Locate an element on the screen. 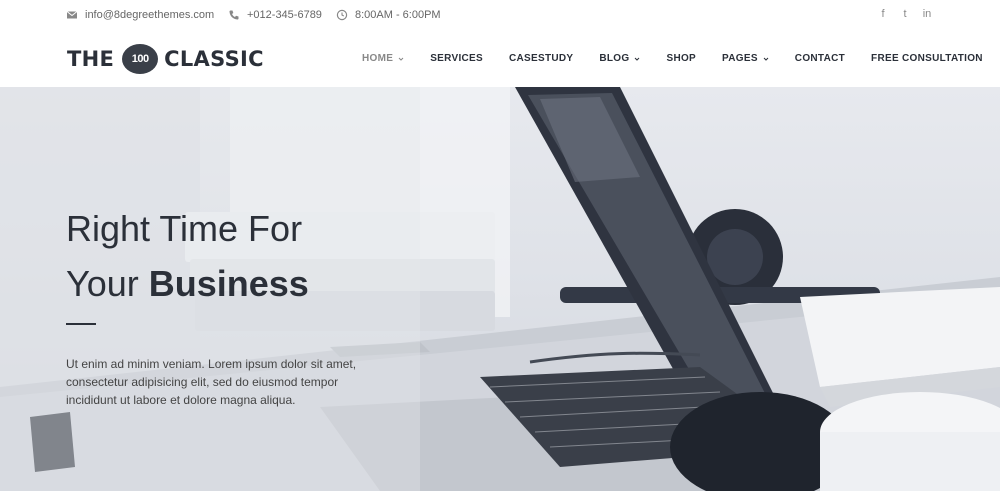  nav-contact-label: CONTACT is located at coordinates (820, 58).